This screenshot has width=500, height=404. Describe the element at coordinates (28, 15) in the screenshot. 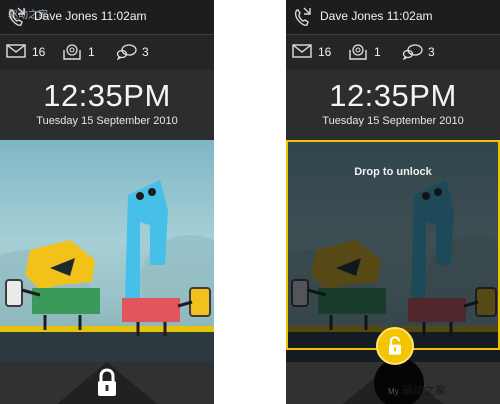

I see `watermark-text: 驱动之家` at that location.